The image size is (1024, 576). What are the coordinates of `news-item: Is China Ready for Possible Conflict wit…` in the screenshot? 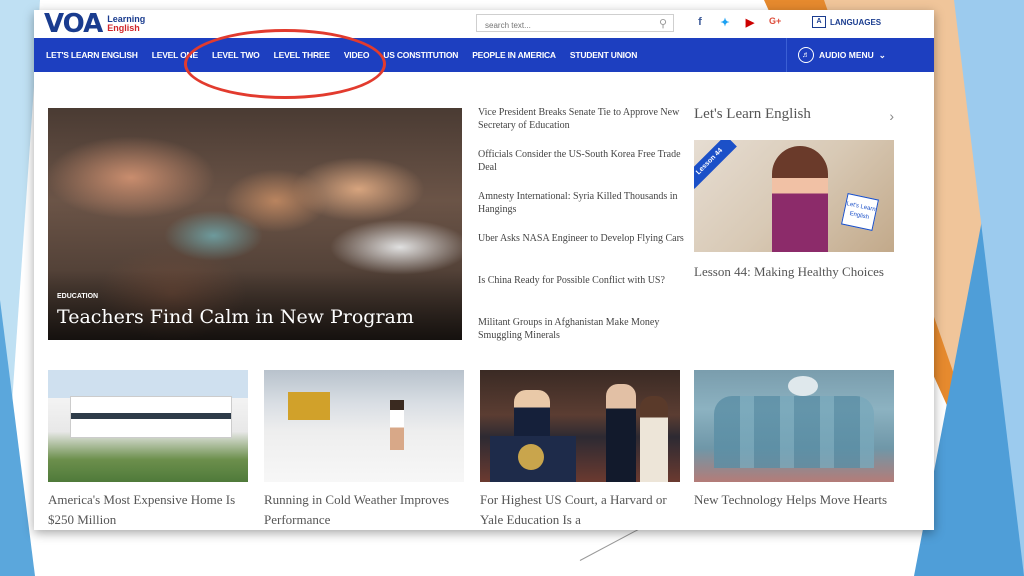 It's located at (581, 295).